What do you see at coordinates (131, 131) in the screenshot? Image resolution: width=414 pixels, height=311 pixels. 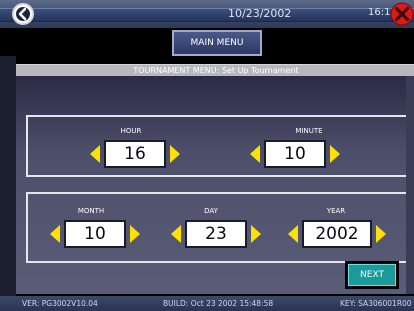 I see `hour-label: HOUR` at bounding box center [131, 131].